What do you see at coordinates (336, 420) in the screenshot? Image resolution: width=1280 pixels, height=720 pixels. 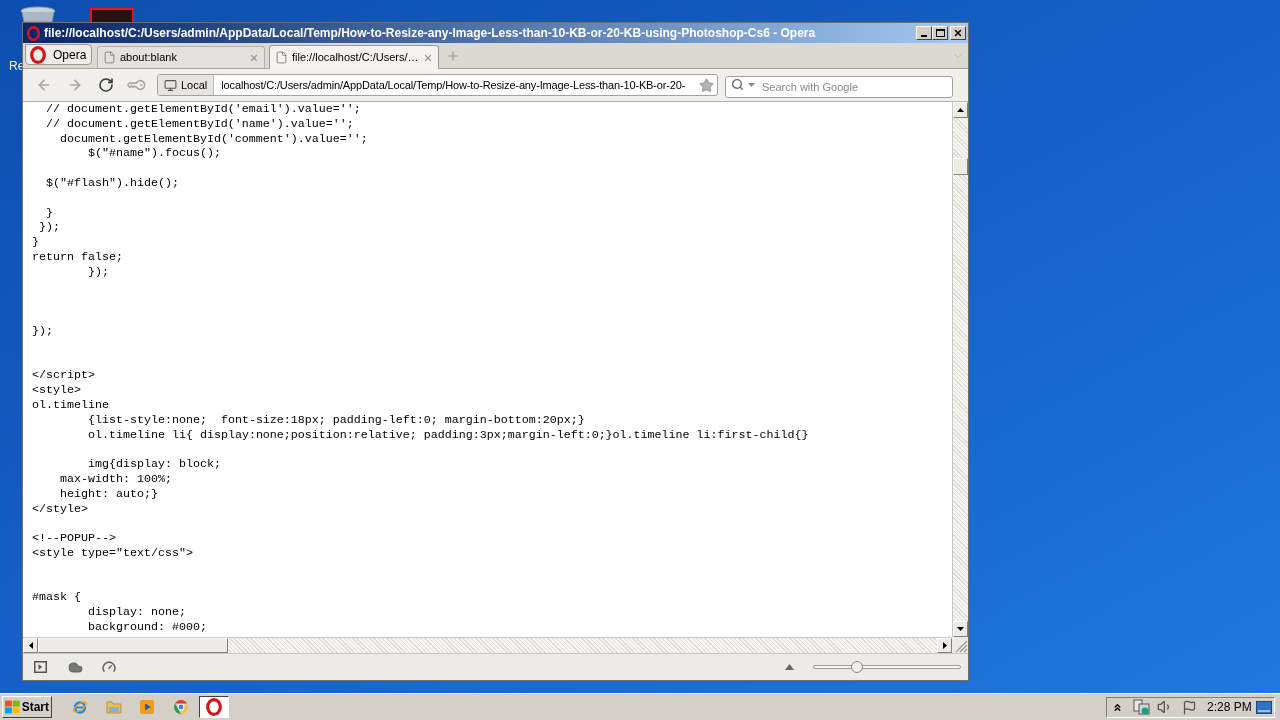 I see `code-line: {list-style:none; font-size:18px; padding-left:0; margin-bottom:20px;}` at bounding box center [336, 420].